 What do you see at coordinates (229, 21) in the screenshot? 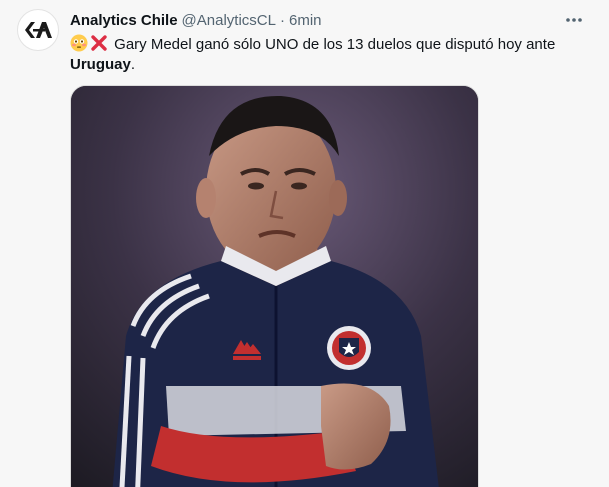
I see `user-handle: @AnalyticsCL` at bounding box center [229, 21].